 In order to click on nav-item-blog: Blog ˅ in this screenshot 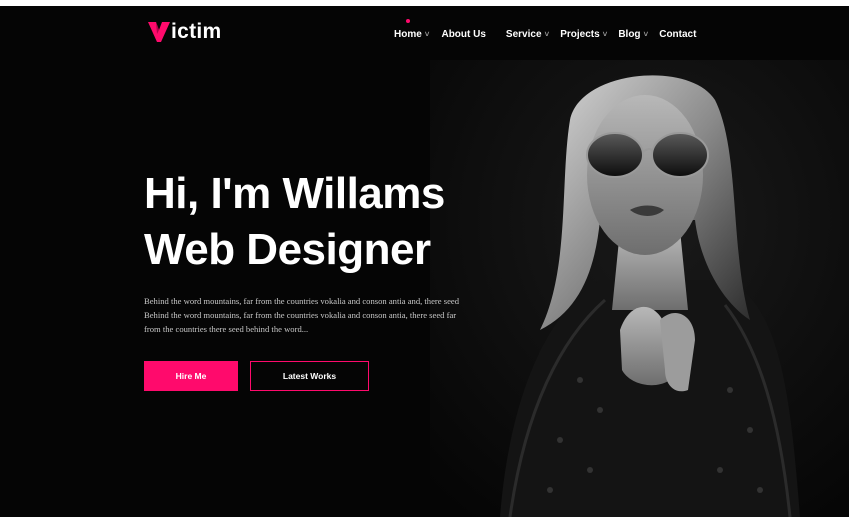, I will do `click(633, 34)`.